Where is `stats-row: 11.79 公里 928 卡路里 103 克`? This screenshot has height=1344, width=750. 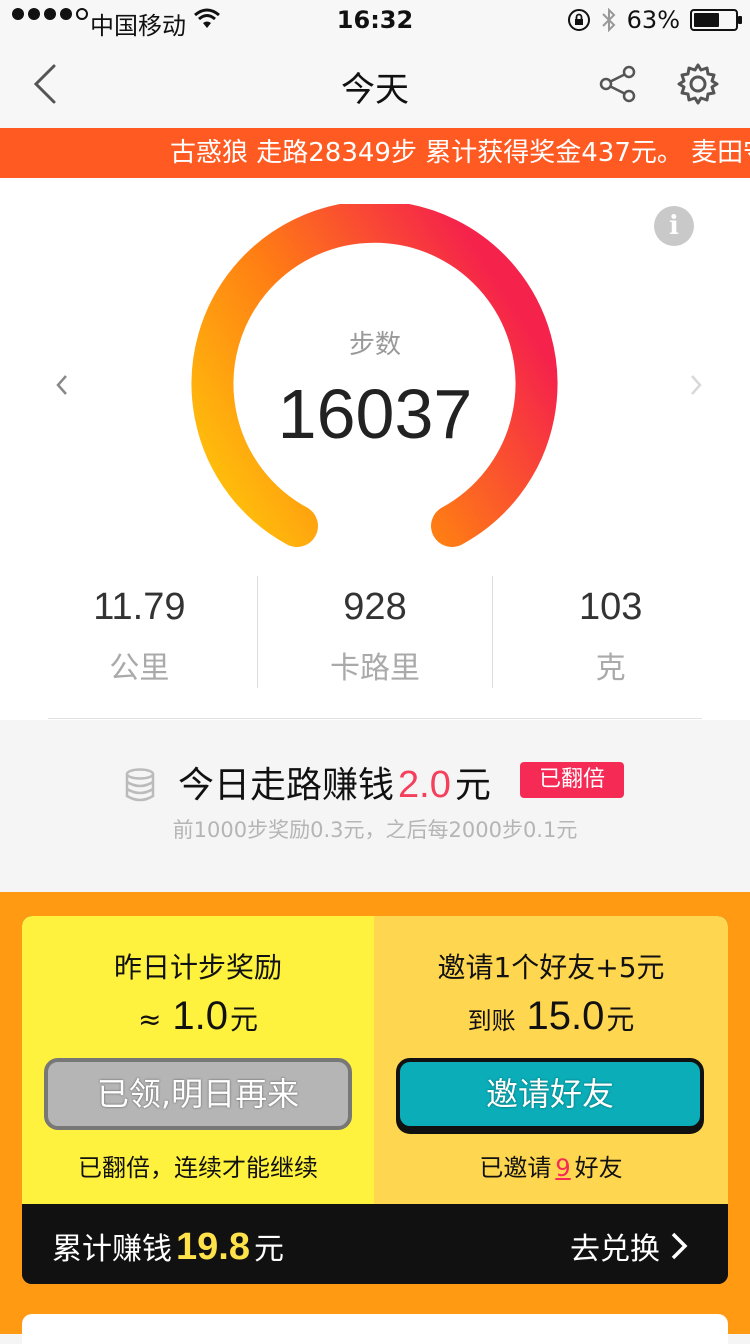 stats-row: 11.79 公里 928 卡路里 103 克 is located at coordinates (375, 632).